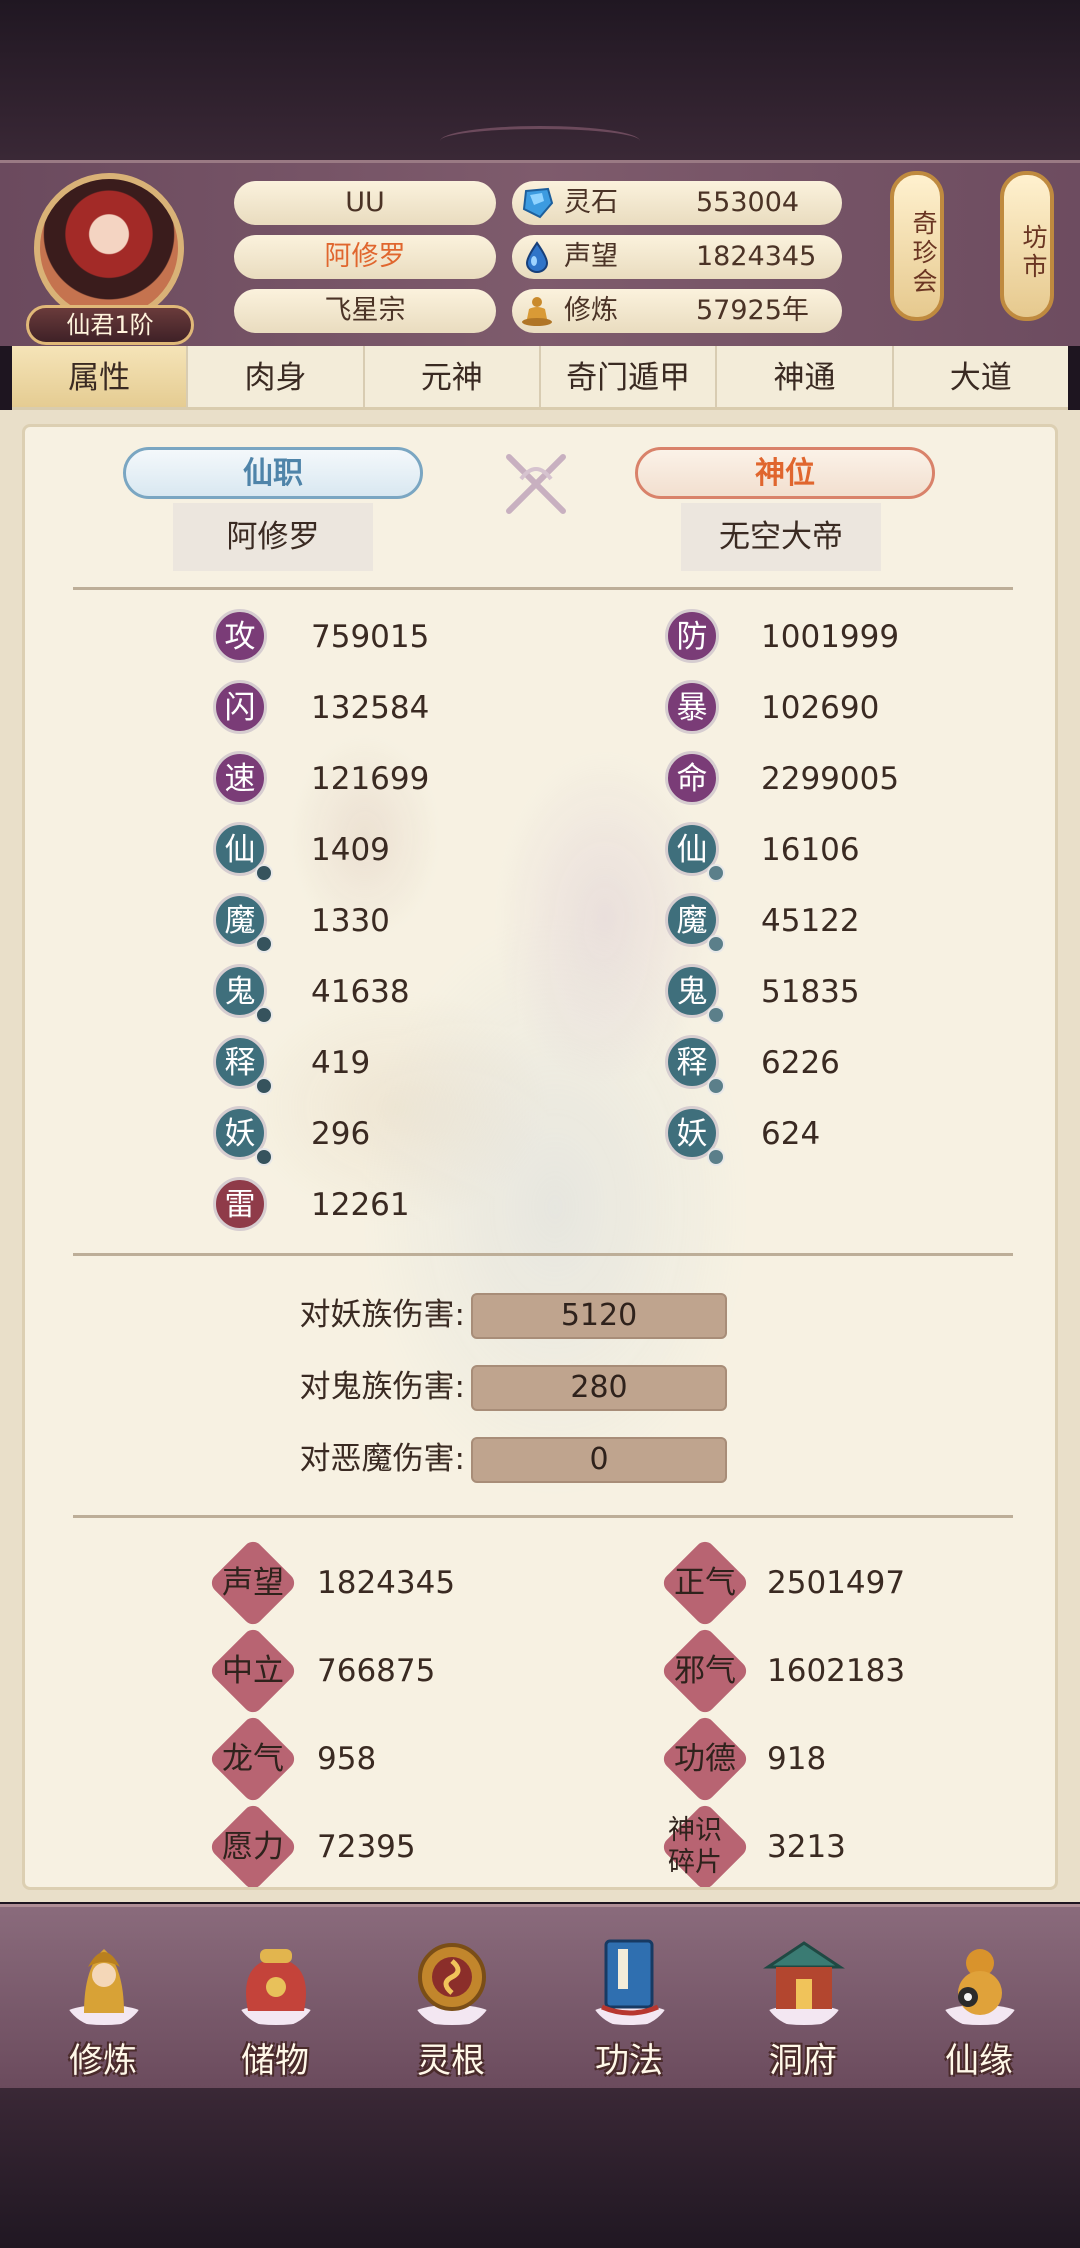 The width and height of the screenshot is (1080, 2248). Describe the element at coordinates (240, 707) in the screenshot. I see `stat-icon: 闪` at that location.